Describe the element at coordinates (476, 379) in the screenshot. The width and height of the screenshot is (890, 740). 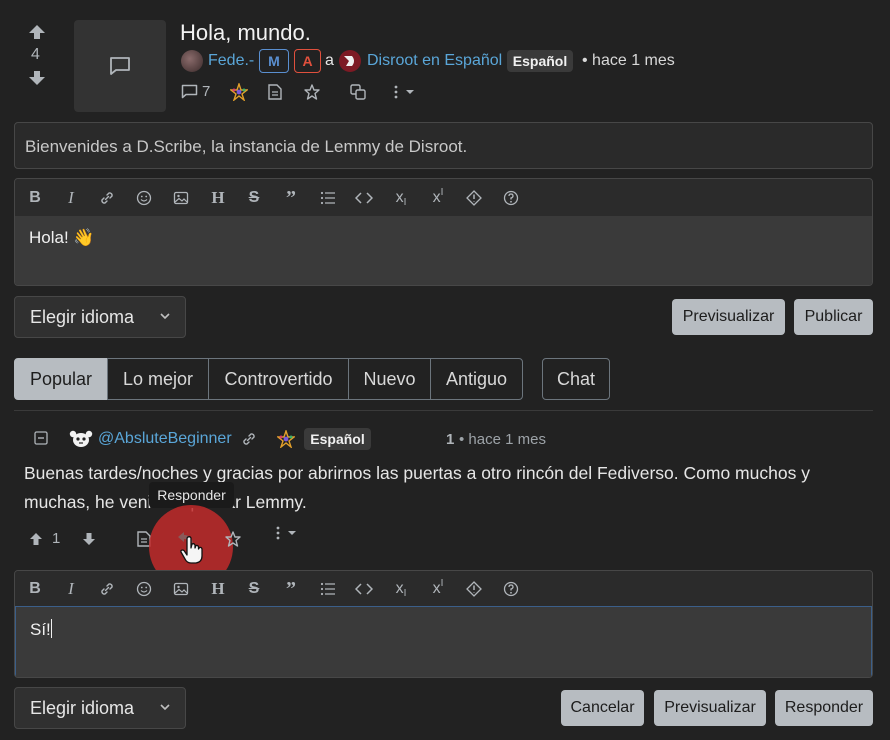
I see `tab-old: Antiguo` at that location.